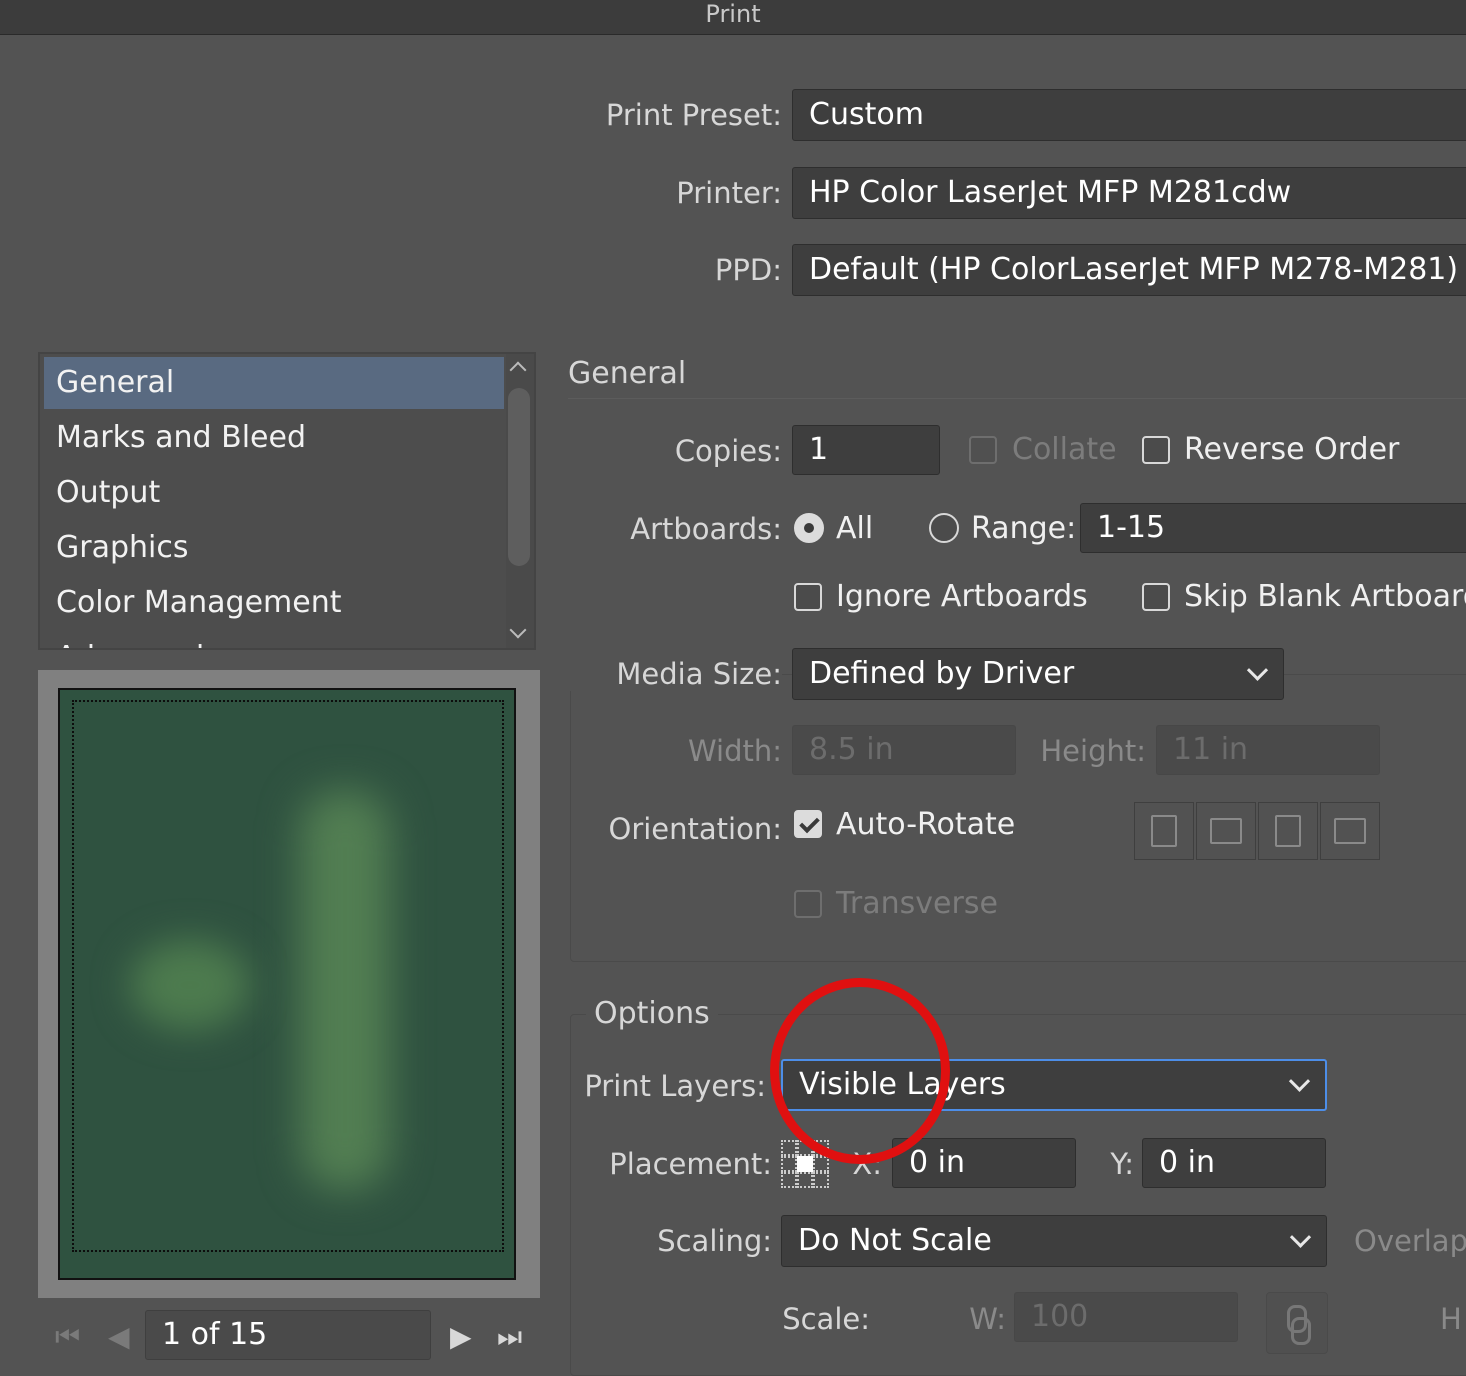  I want to click on portrait-flipped-icon, so click(1288, 831).